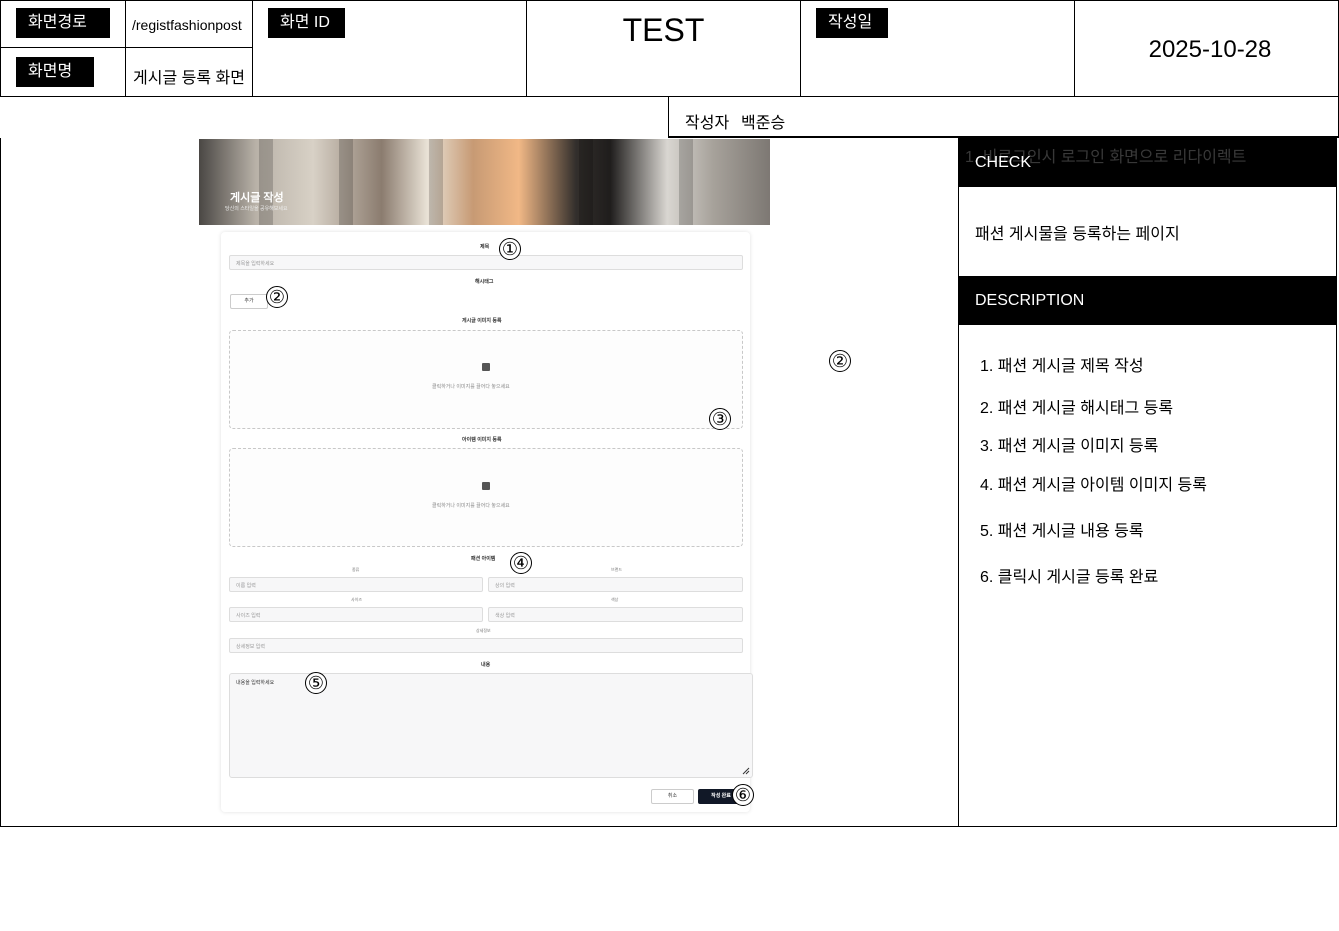 The width and height of the screenshot is (1339, 931). I want to click on marker-1: ①, so click(510, 249).